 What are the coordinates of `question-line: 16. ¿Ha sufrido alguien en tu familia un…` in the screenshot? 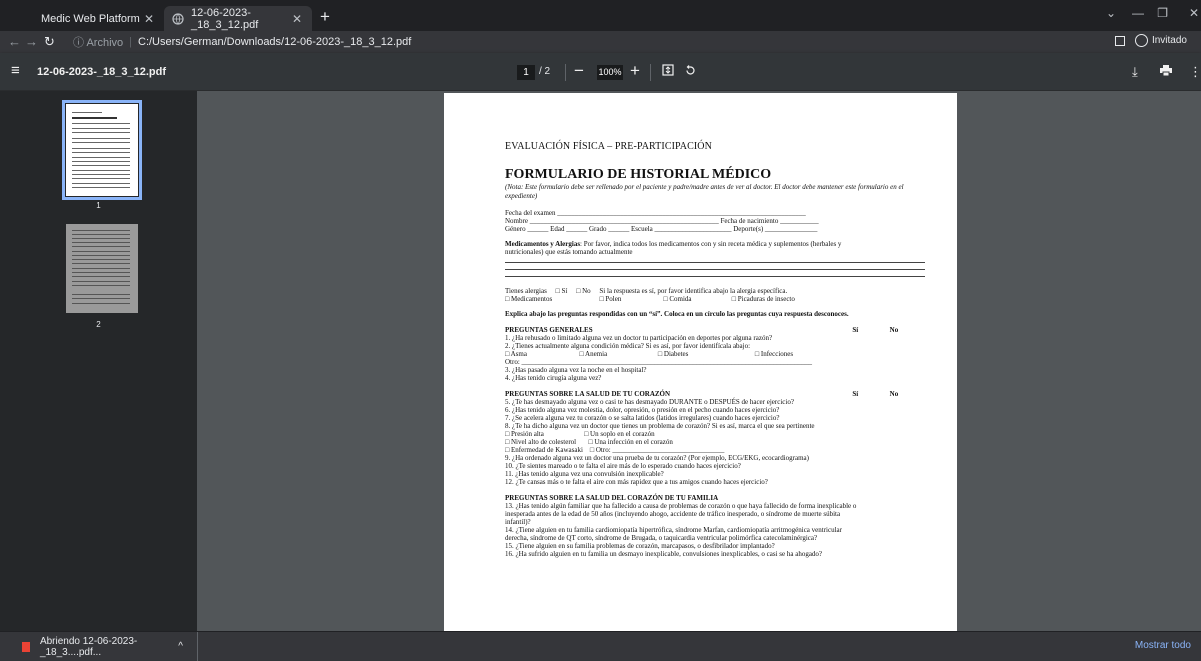 It's located at (664, 554).